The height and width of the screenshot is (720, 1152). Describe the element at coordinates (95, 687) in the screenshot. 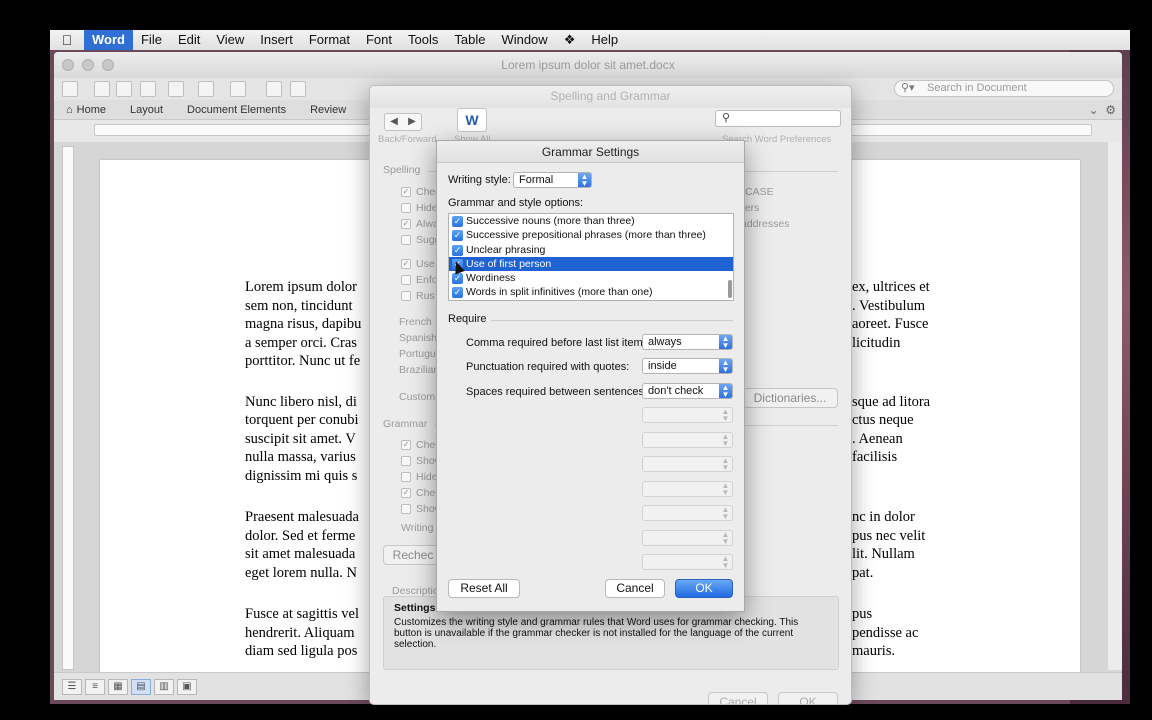

I see `outline-view-icon: ≡` at that location.